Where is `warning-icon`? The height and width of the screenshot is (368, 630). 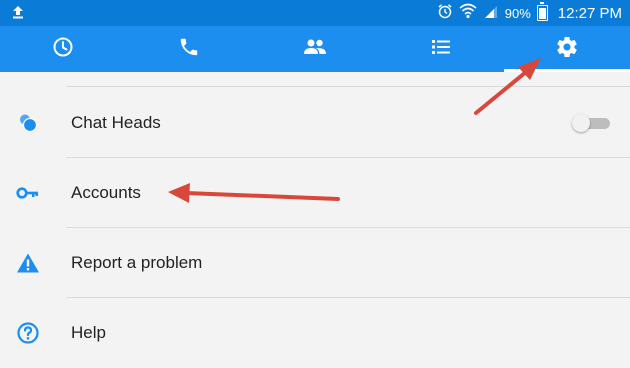
warning-icon is located at coordinates (28, 263).